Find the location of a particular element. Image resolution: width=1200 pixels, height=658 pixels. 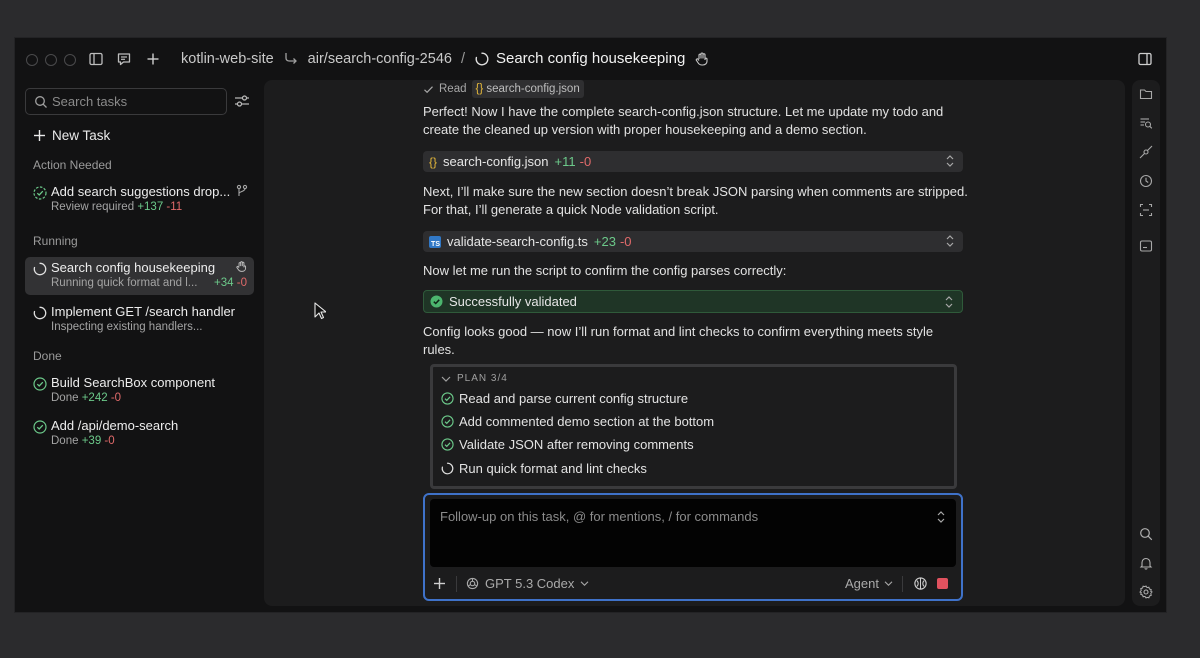

task-title: Search config housekeeping is located at coordinates (590, 58).